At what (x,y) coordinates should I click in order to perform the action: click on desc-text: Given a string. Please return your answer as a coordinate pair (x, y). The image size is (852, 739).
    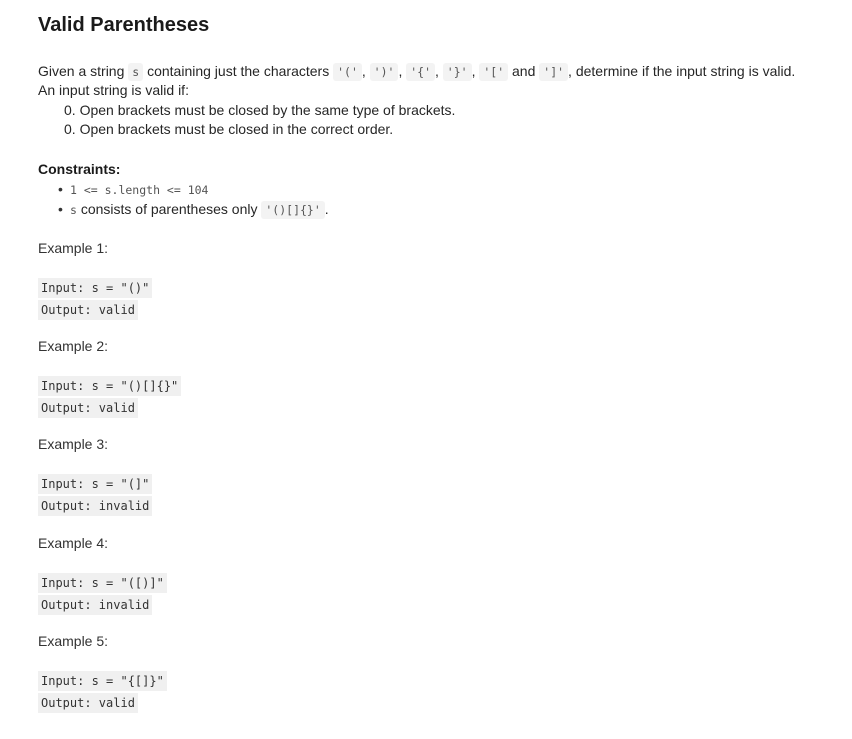
    Looking at the image, I should click on (81, 71).